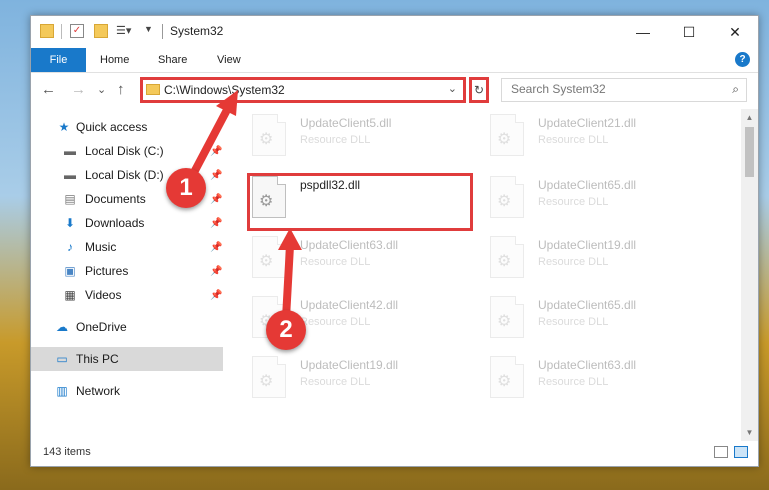 This screenshot has width=769, height=490. Describe the element at coordinates (749, 152) in the screenshot. I see `scroll-thumb` at that location.